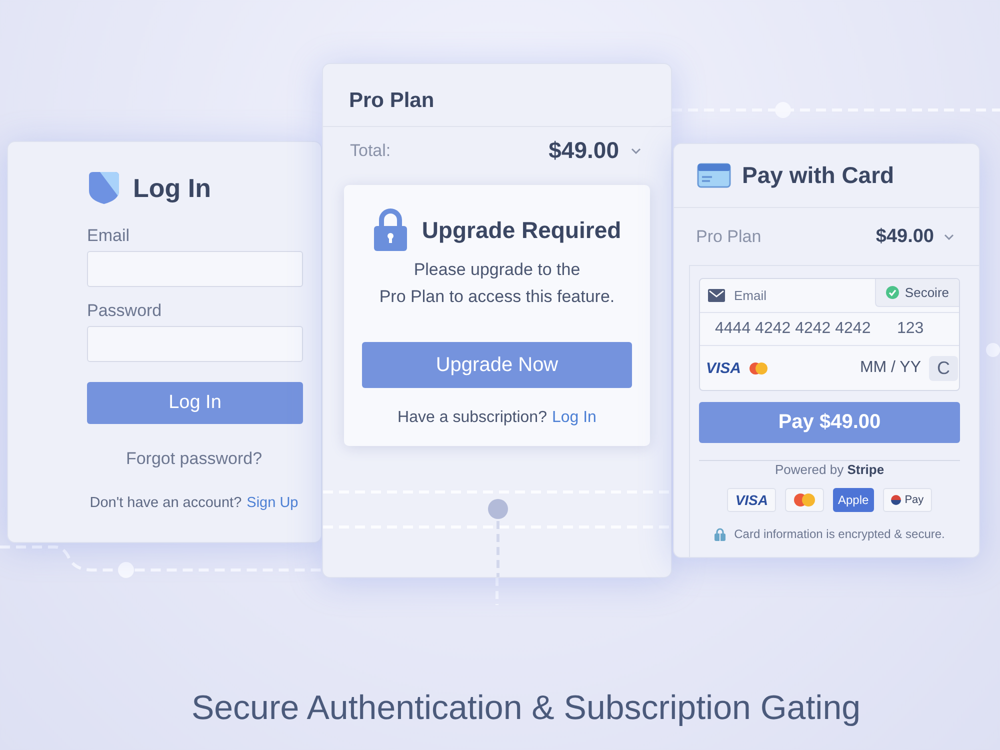 The image size is (1000, 750). Describe the element at coordinates (724, 368) in the screenshot. I see `card-brand-label: VISA` at that location.